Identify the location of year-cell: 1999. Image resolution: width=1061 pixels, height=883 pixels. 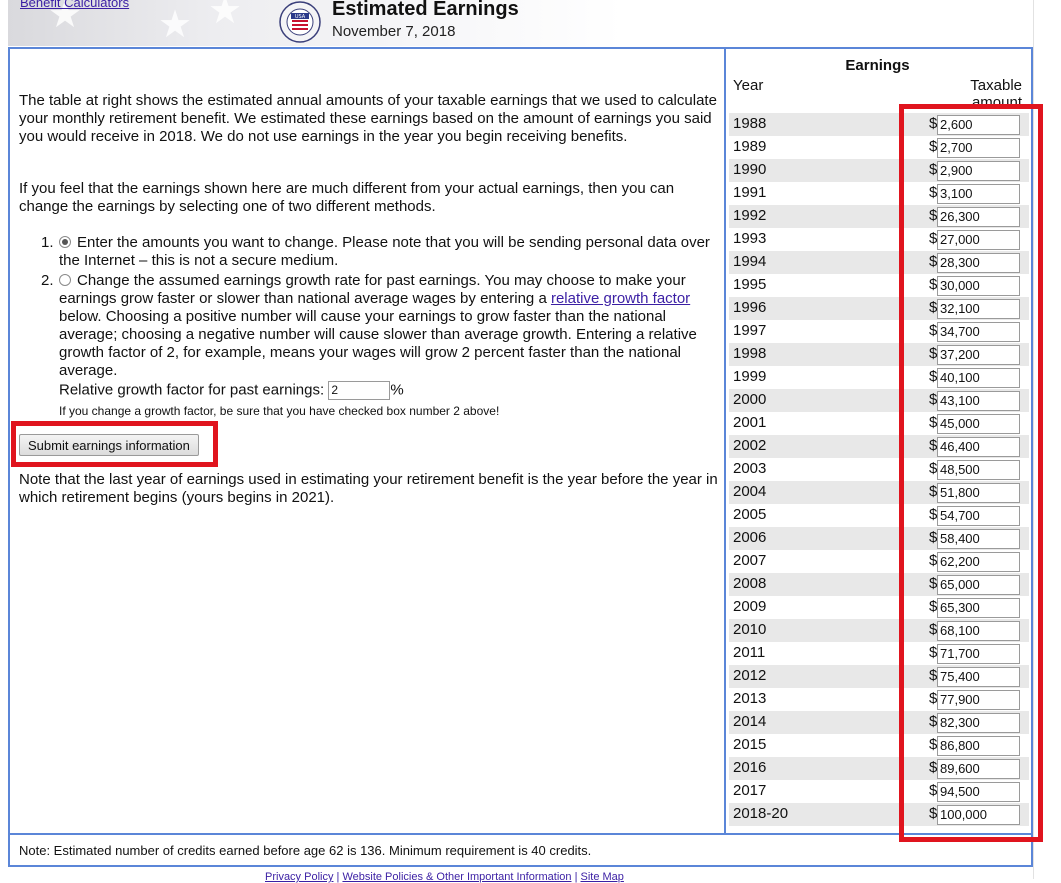
(750, 376).